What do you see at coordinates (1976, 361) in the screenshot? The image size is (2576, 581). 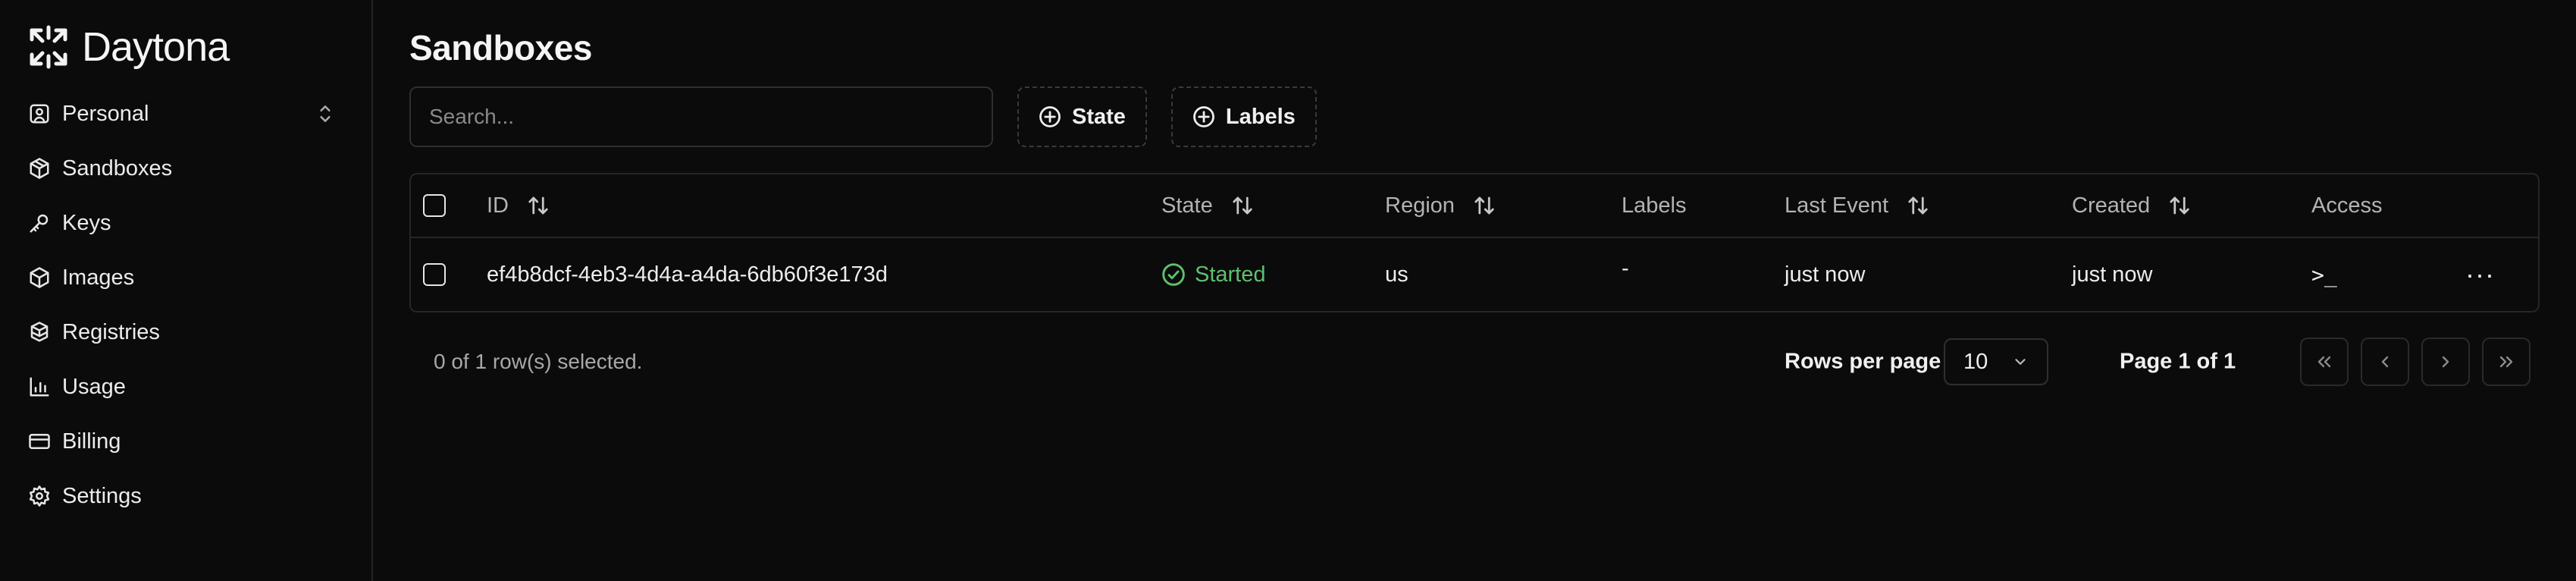 I see `rows-per-page-value: 10` at bounding box center [1976, 361].